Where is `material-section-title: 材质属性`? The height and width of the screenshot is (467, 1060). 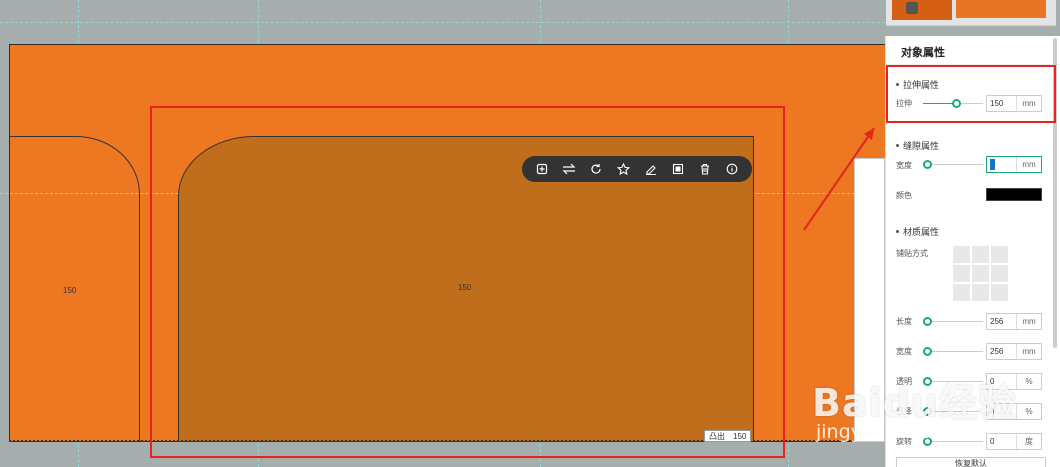 material-section-title: 材质属性 is located at coordinates (921, 232).